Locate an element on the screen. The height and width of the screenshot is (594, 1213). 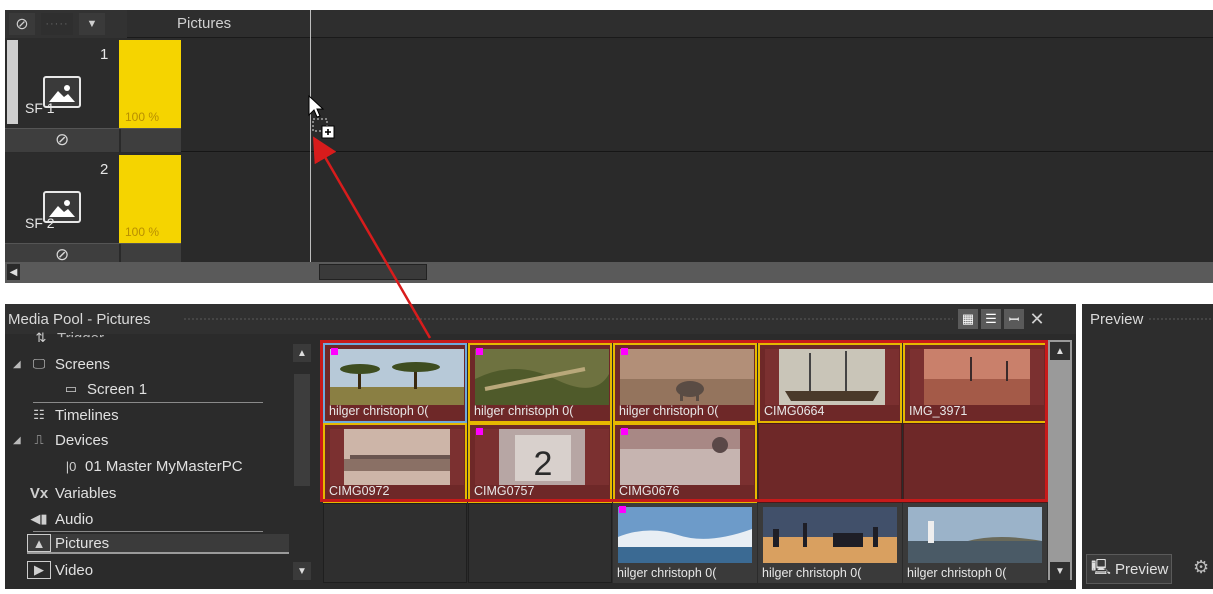
grid-scrollbar: ▲ ▼ is located at coordinates (1060, 460).